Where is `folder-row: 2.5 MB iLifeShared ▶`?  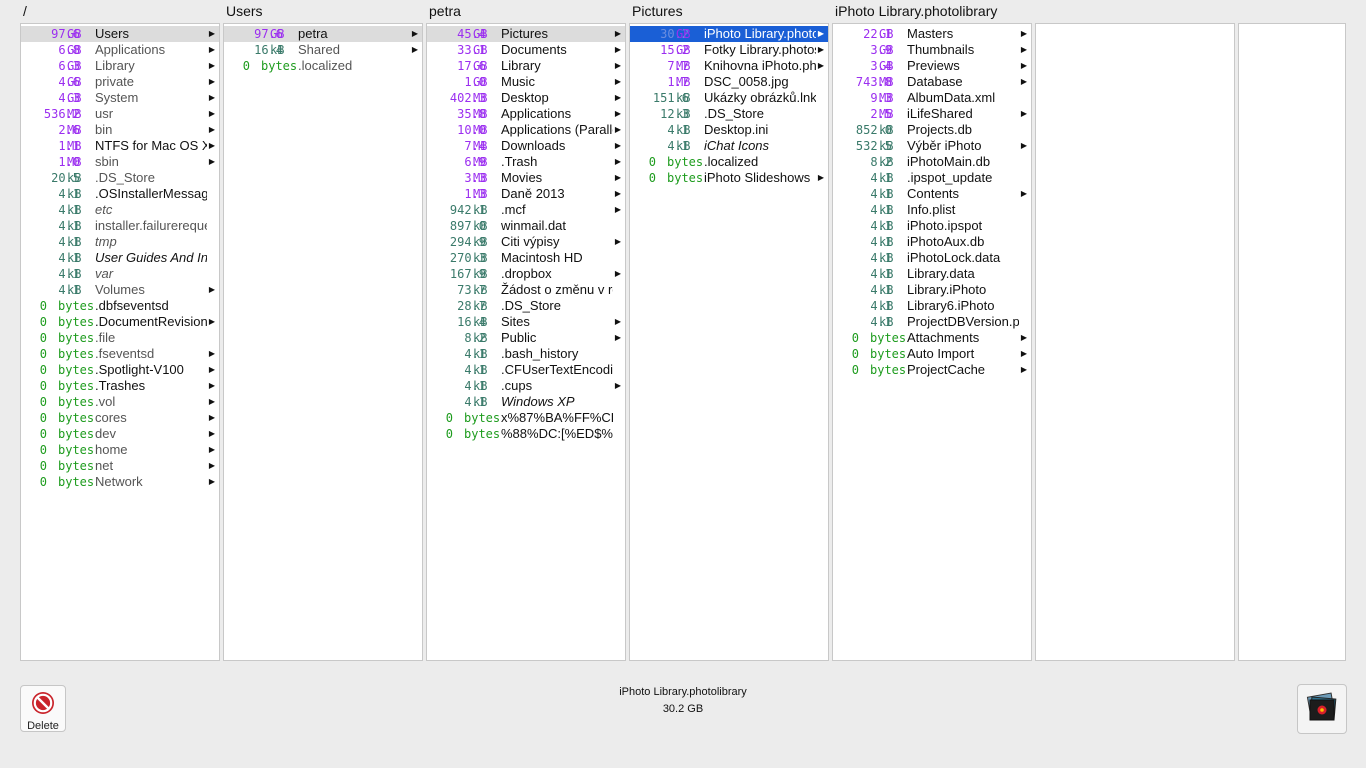 folder-row: 2.5 MB iLifeShared ▶ is located at coordinates (932, 114).